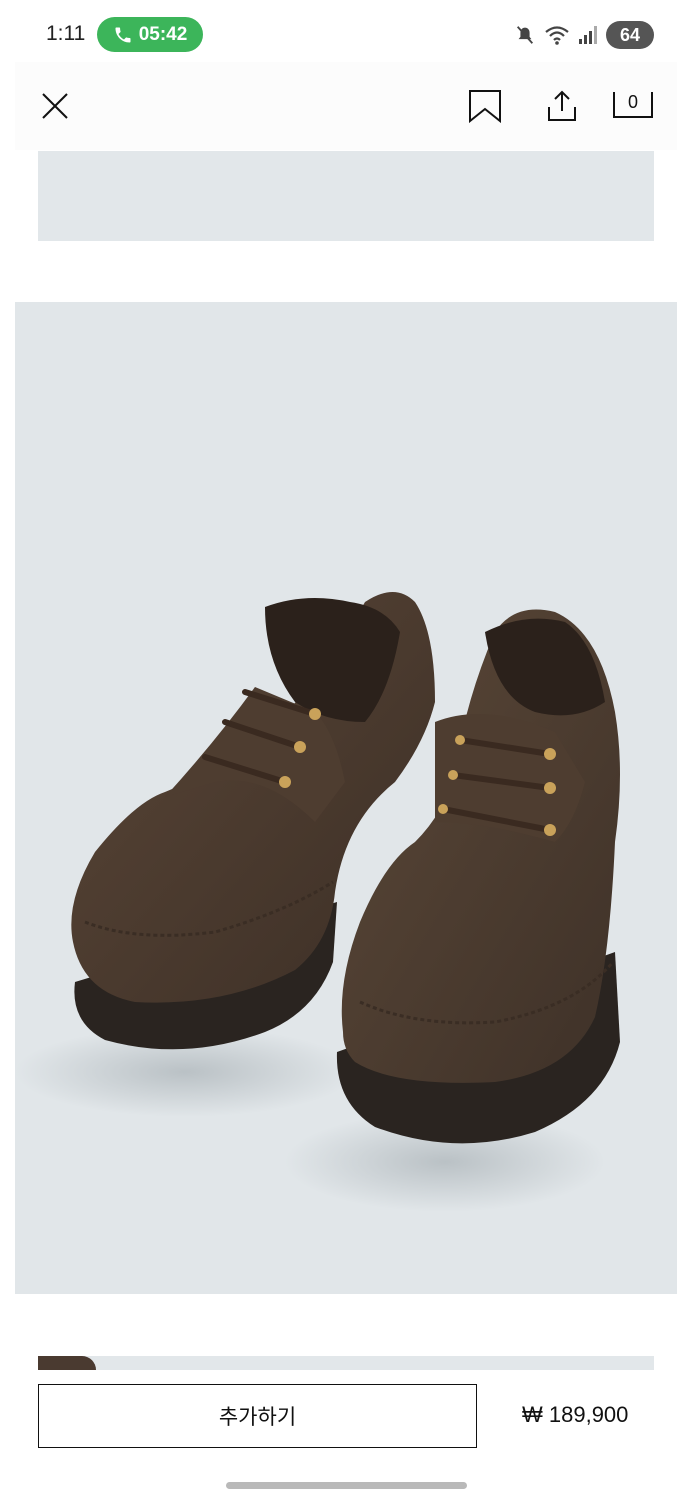 This screenshot has height=1500, width=692. I want to click on mute-icon, so click(525, 35).